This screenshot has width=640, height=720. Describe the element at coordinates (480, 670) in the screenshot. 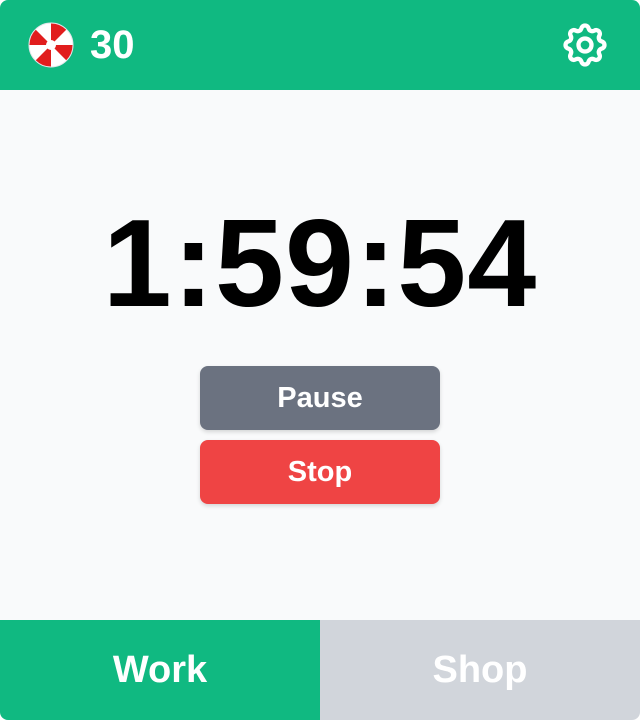

I see `tab-shop: Shop` at that location.